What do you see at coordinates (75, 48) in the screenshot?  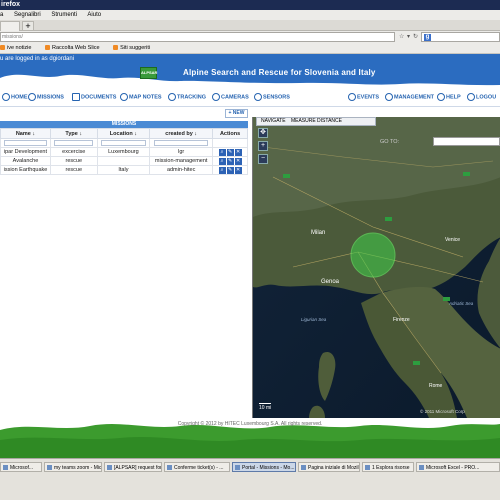 I see `bookmark-web-slice: Raccolta Web Slice` at bounding box center [75, 48].